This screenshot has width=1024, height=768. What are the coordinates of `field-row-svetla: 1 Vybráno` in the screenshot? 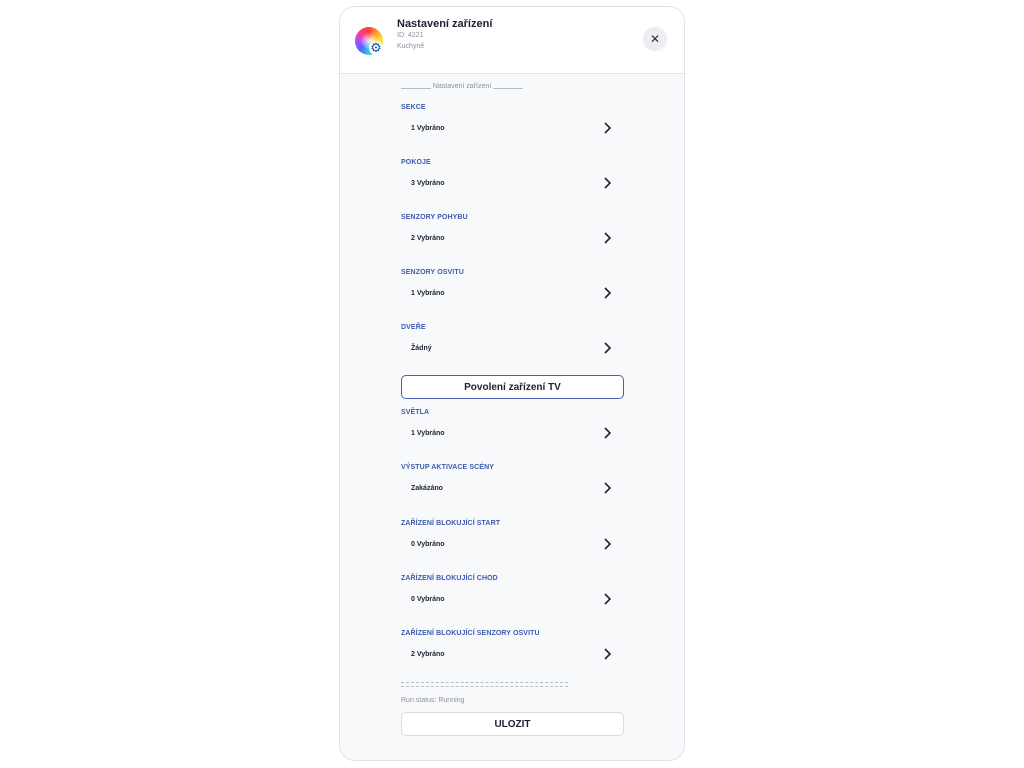 It's located at (510, 433).